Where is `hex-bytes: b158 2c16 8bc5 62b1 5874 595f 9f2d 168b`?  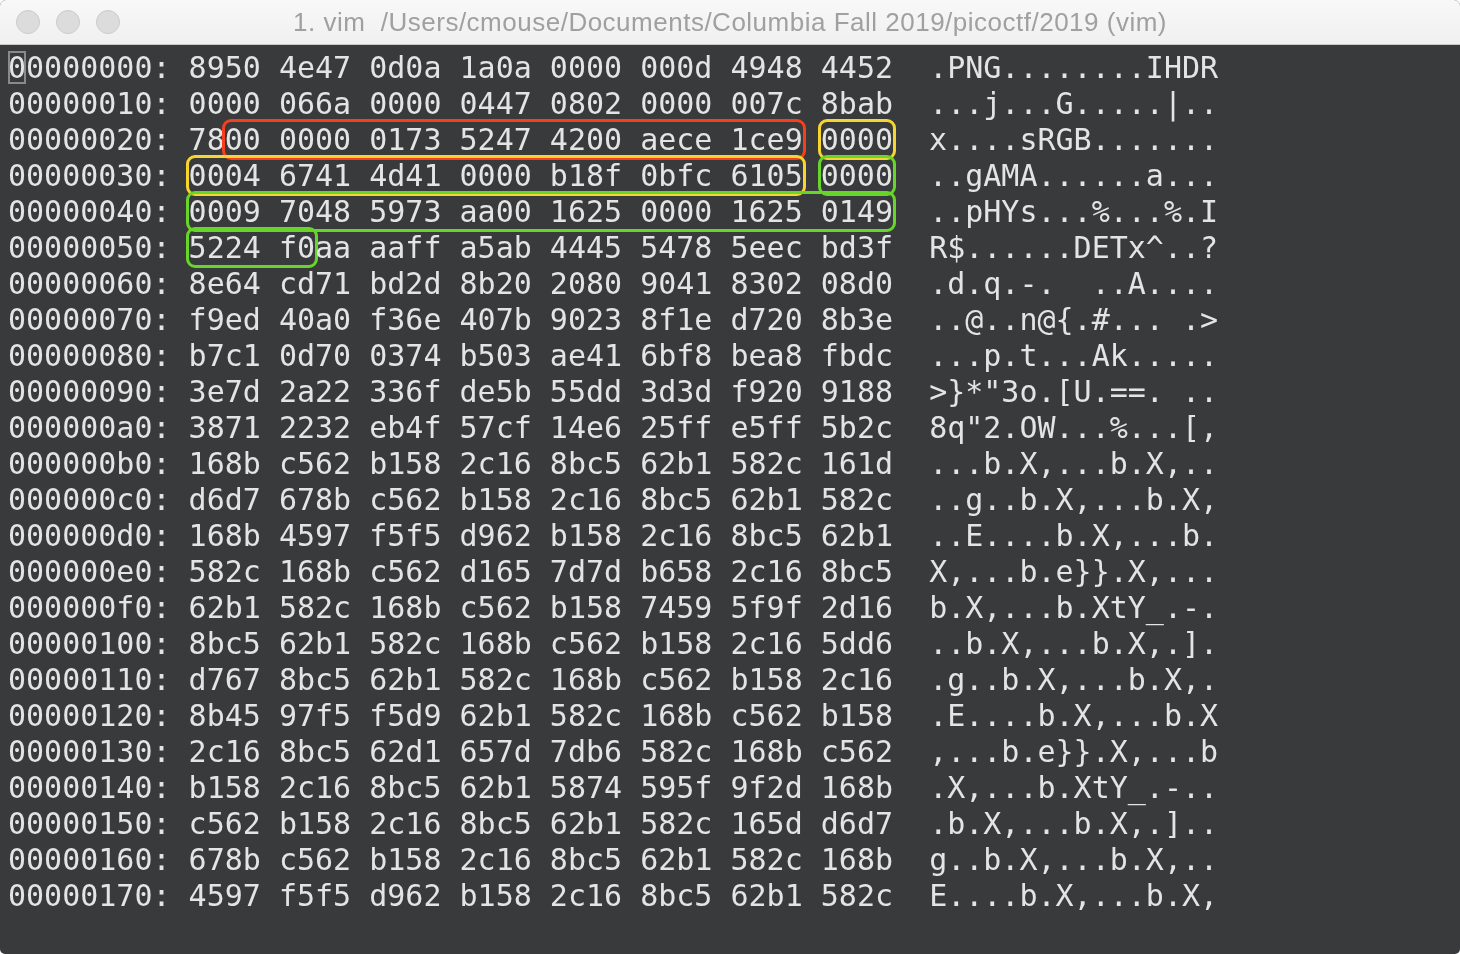
hex-bytes: b158 2c16 8bc5 62b1 5874 595f 9f2d 168b is located at coordinates (540, 787).